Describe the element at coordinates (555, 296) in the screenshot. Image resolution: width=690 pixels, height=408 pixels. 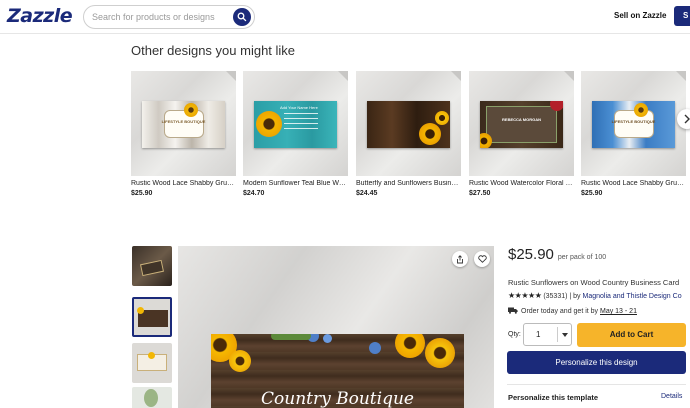
I see `review-count: (35331)` at that location.